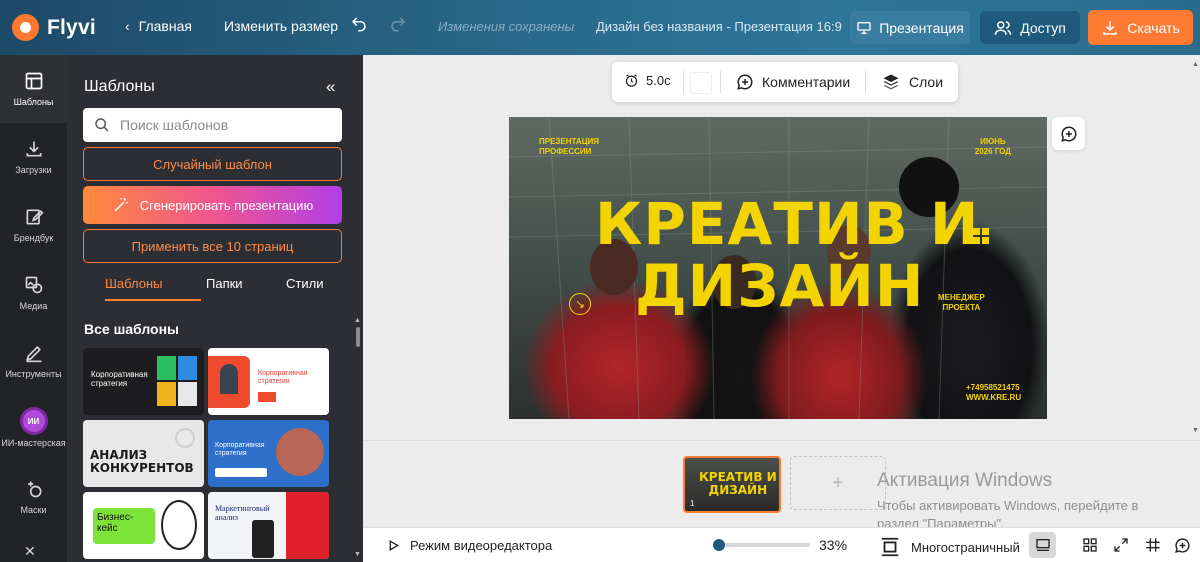 This screenshot has width=1200, height=562. Describe the element at coordinates (912, 82) in the screenshot. I see `layers-button: Слои` at that location.